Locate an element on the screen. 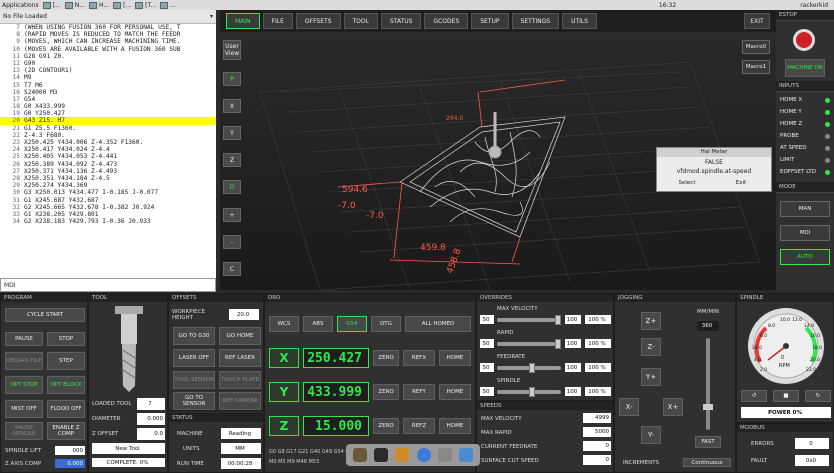 This screenshot has width=834, height=473. tab-main: MAIN is located at coordinates (243, 21).